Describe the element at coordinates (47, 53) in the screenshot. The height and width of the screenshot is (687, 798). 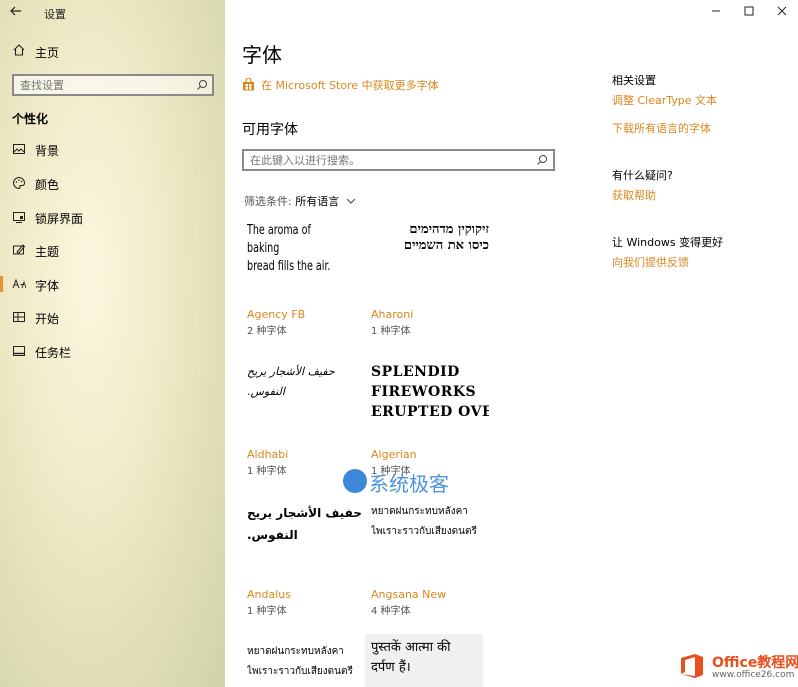
I see `sidebar-item-label: 主页` at that location.